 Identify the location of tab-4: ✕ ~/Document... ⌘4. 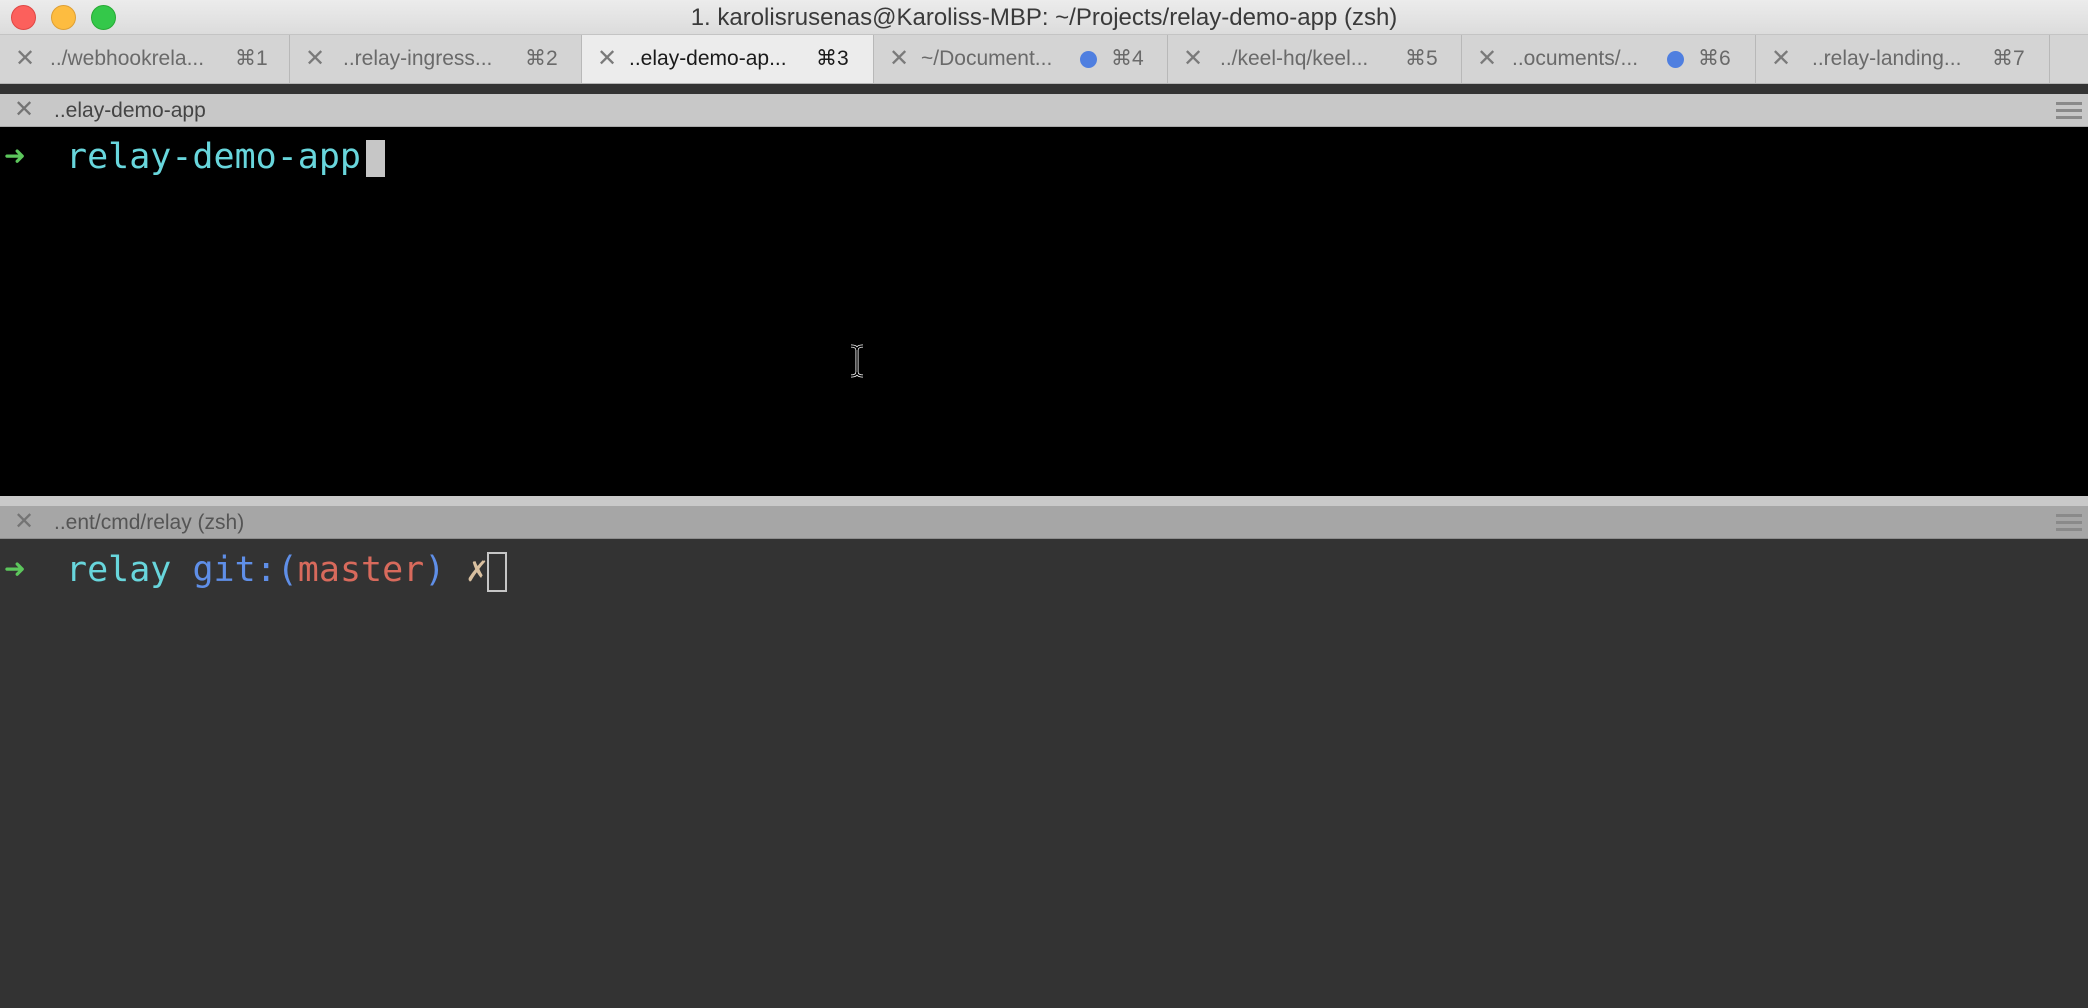
(1021, 59).